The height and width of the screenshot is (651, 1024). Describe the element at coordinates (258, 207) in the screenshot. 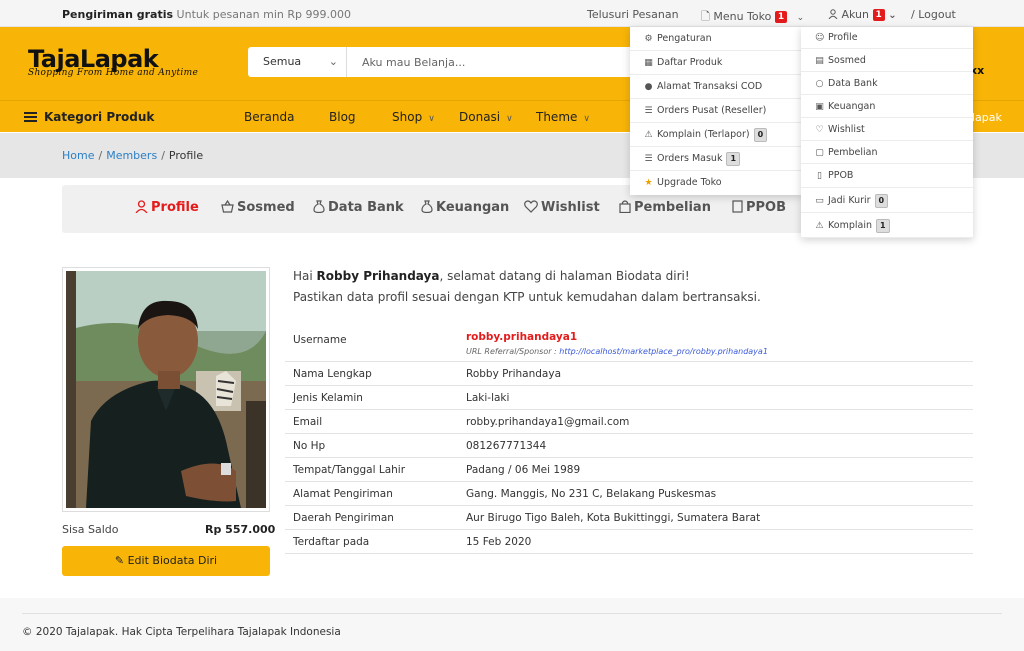

I see `tab-sosmed: Sosmed` at that location.